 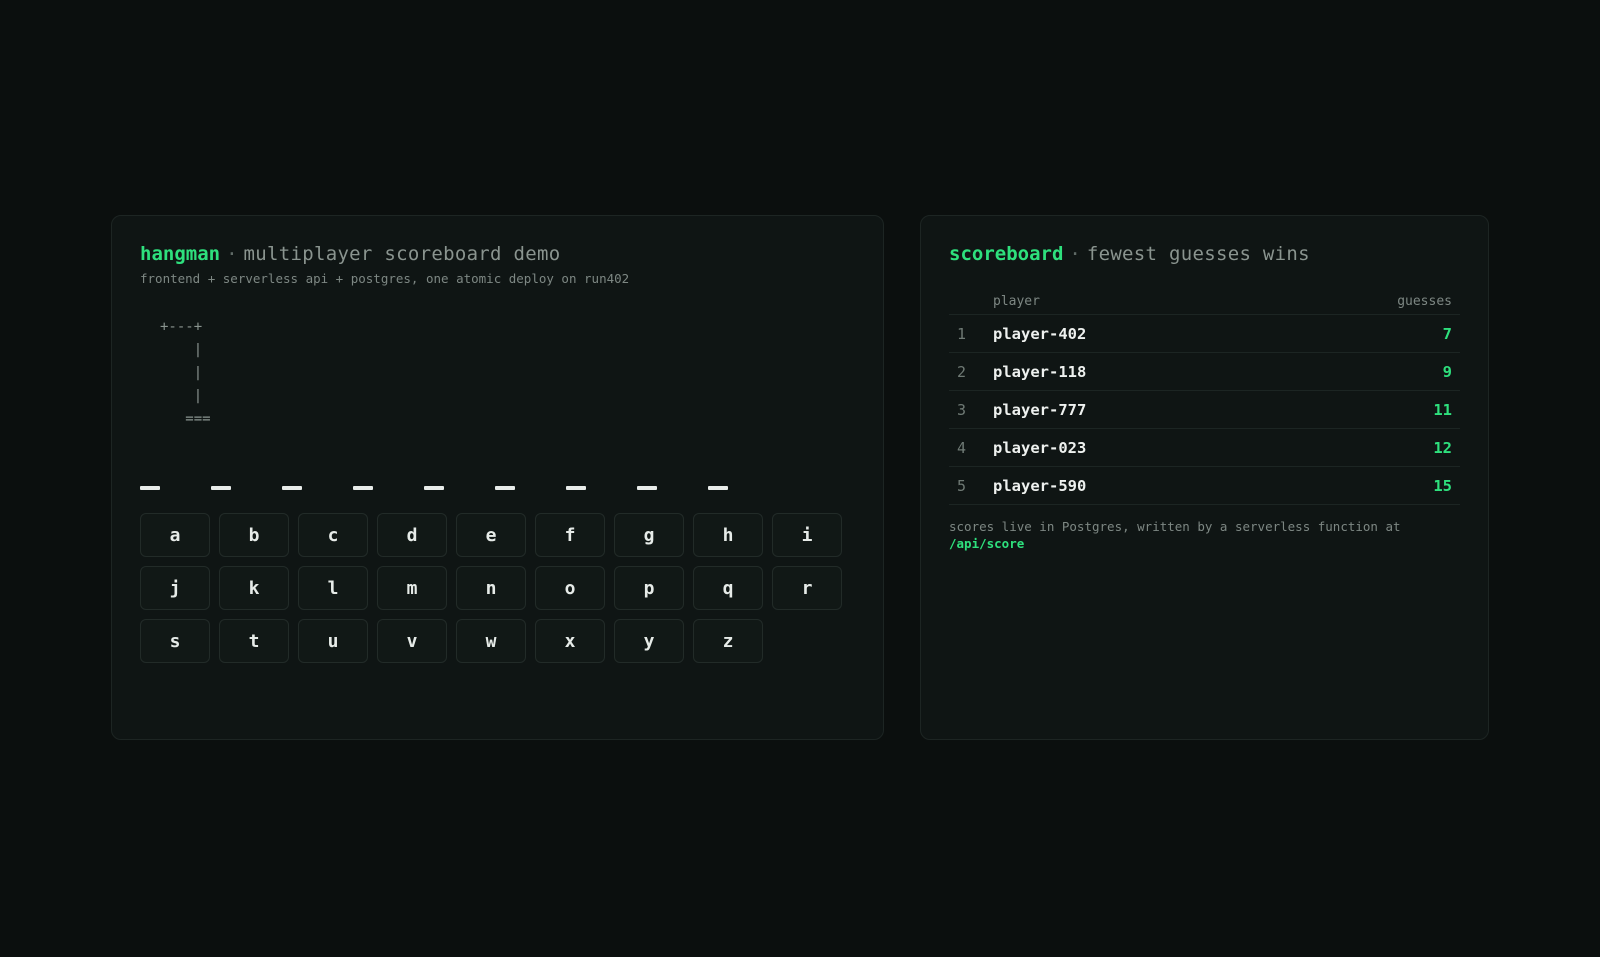 I want to click on key-i: i, so click(x=807, y=535).